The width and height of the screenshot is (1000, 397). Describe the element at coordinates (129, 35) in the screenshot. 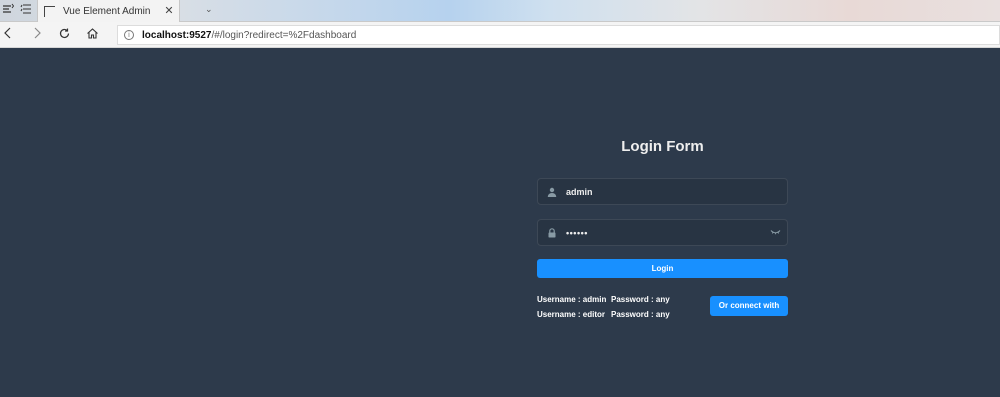

I see `site-info-icon: i` at that location.